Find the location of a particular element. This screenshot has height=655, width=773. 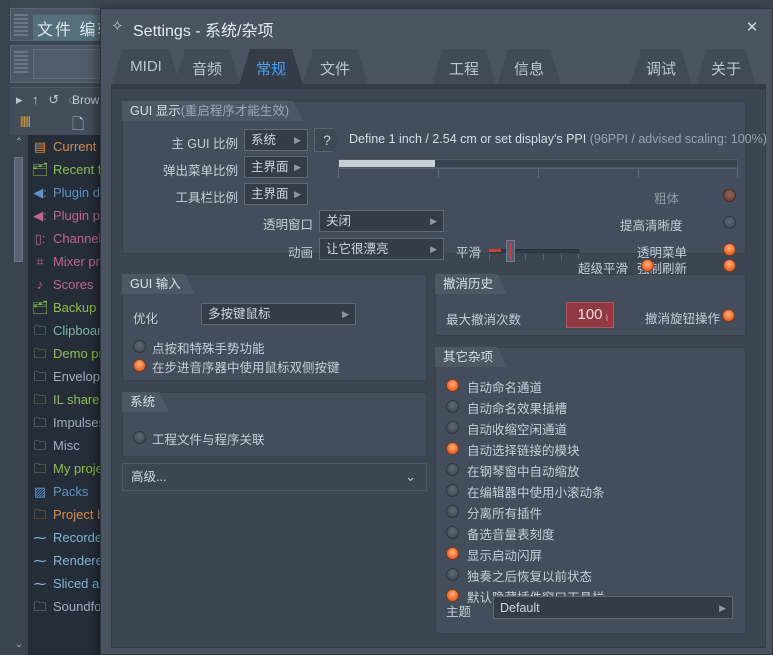

misc-option-row: 分离所有插件 is located at coordinates (591, 512).